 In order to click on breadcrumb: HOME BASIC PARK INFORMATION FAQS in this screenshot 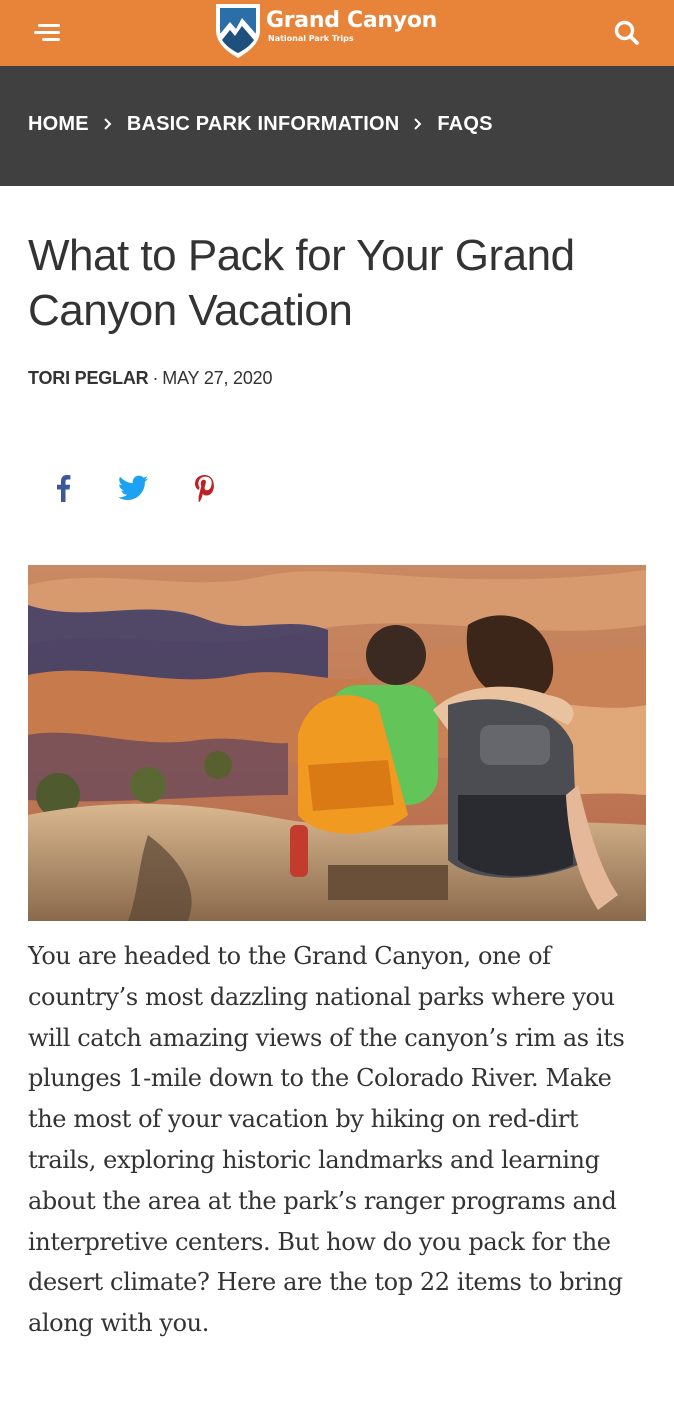, I will do `click(260, 124)`.